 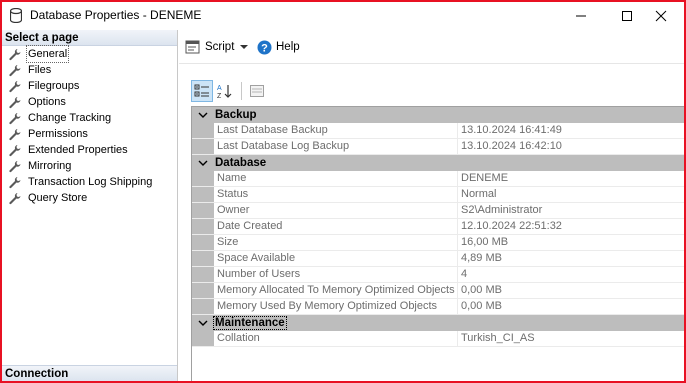 I want to click on property-row: Status Normal, so click(x=438, y=195).